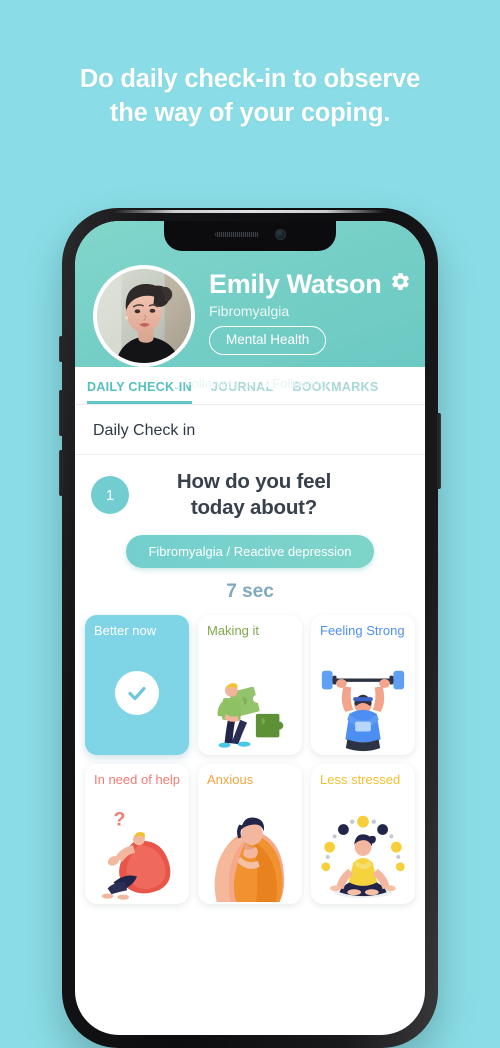  I want to click on avatar, so click(144, 316).